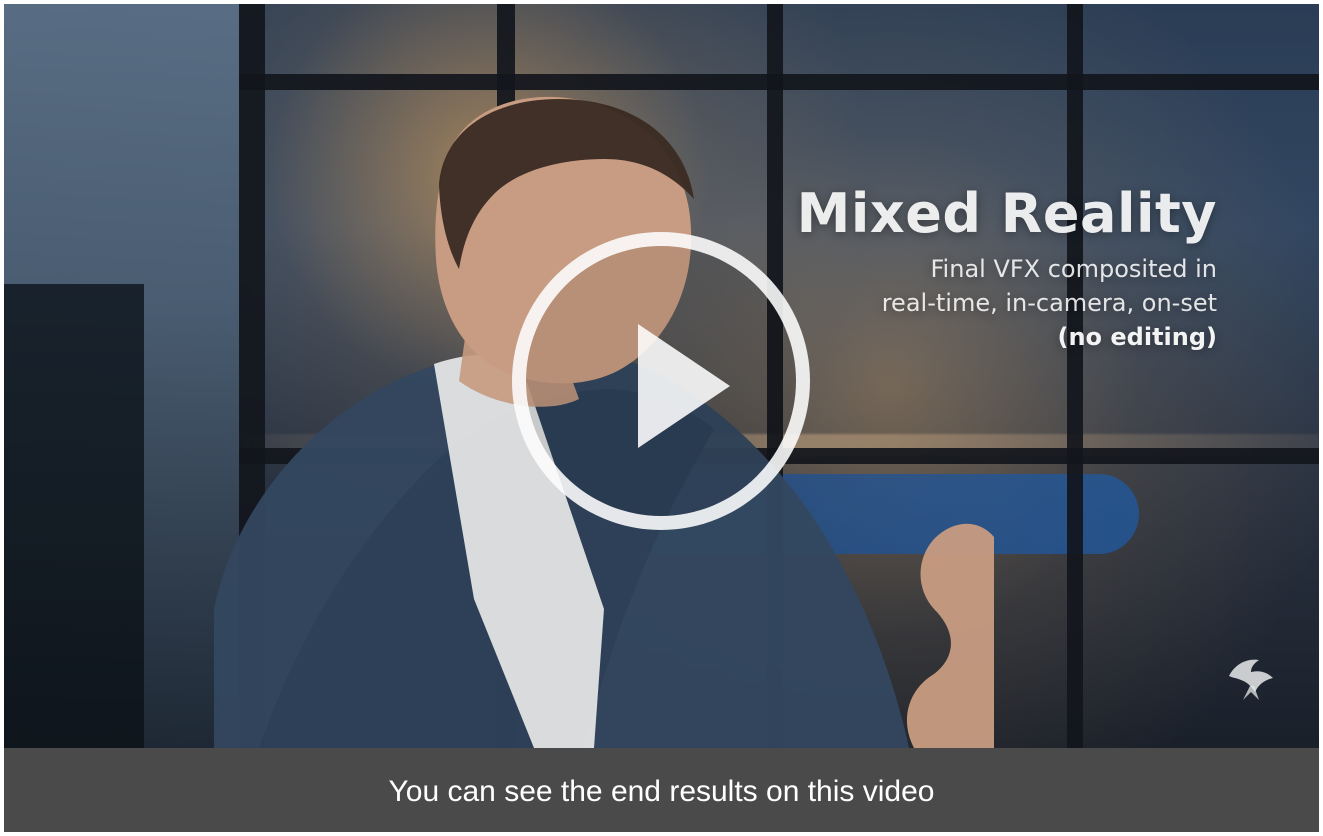  I want to click on bird-logo-icon, so click(1251, 679).